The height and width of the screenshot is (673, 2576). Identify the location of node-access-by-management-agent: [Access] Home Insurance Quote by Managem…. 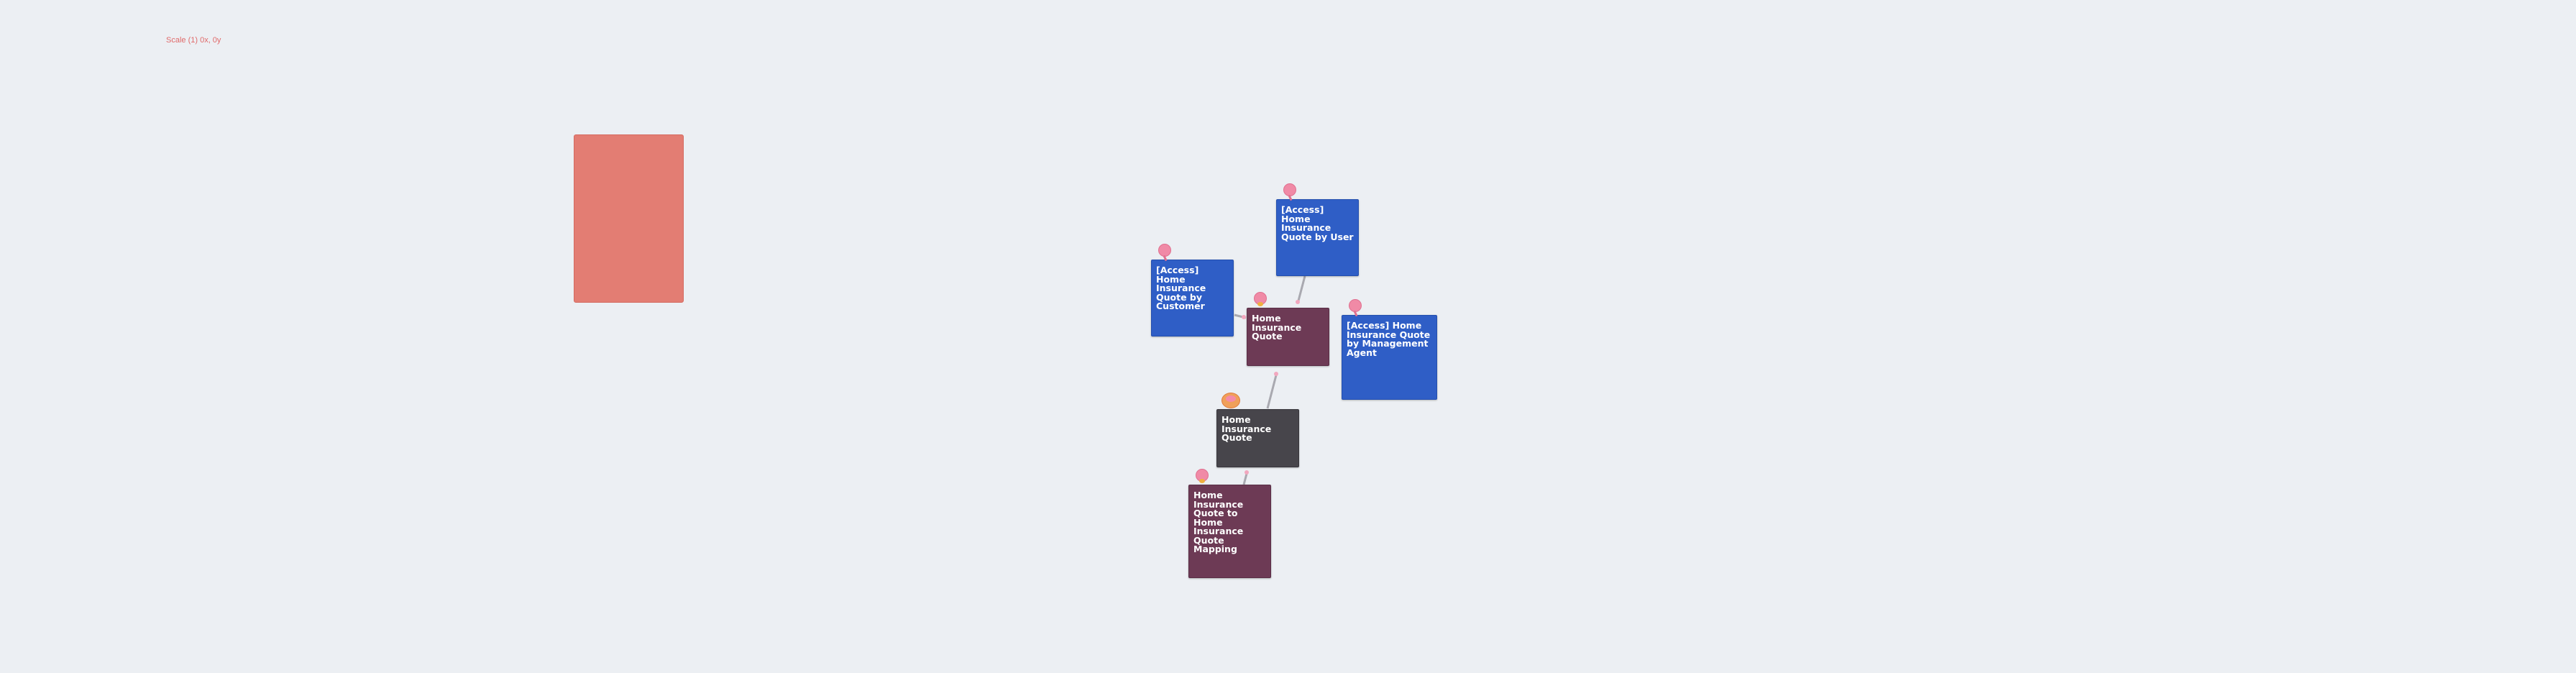
(1389, 357).